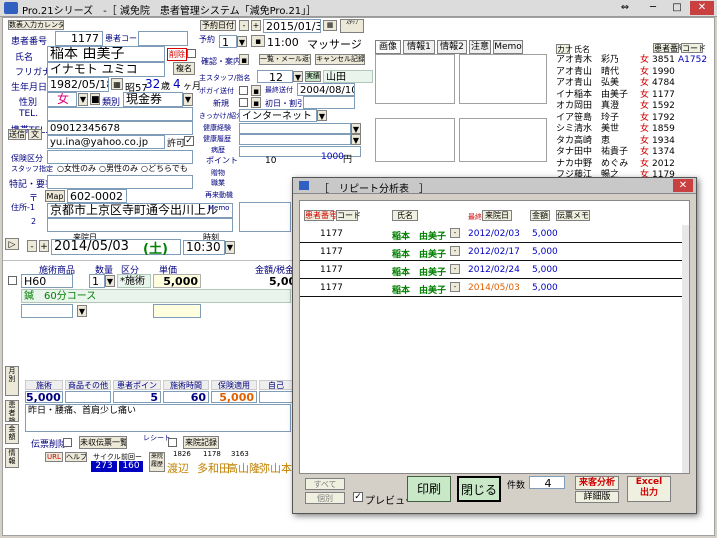 The image size is (717, 538). What do you see at coordinates (12, 244) in the screenshot?
I see `expand-icon: ▷` at bounding box center [12, 244].